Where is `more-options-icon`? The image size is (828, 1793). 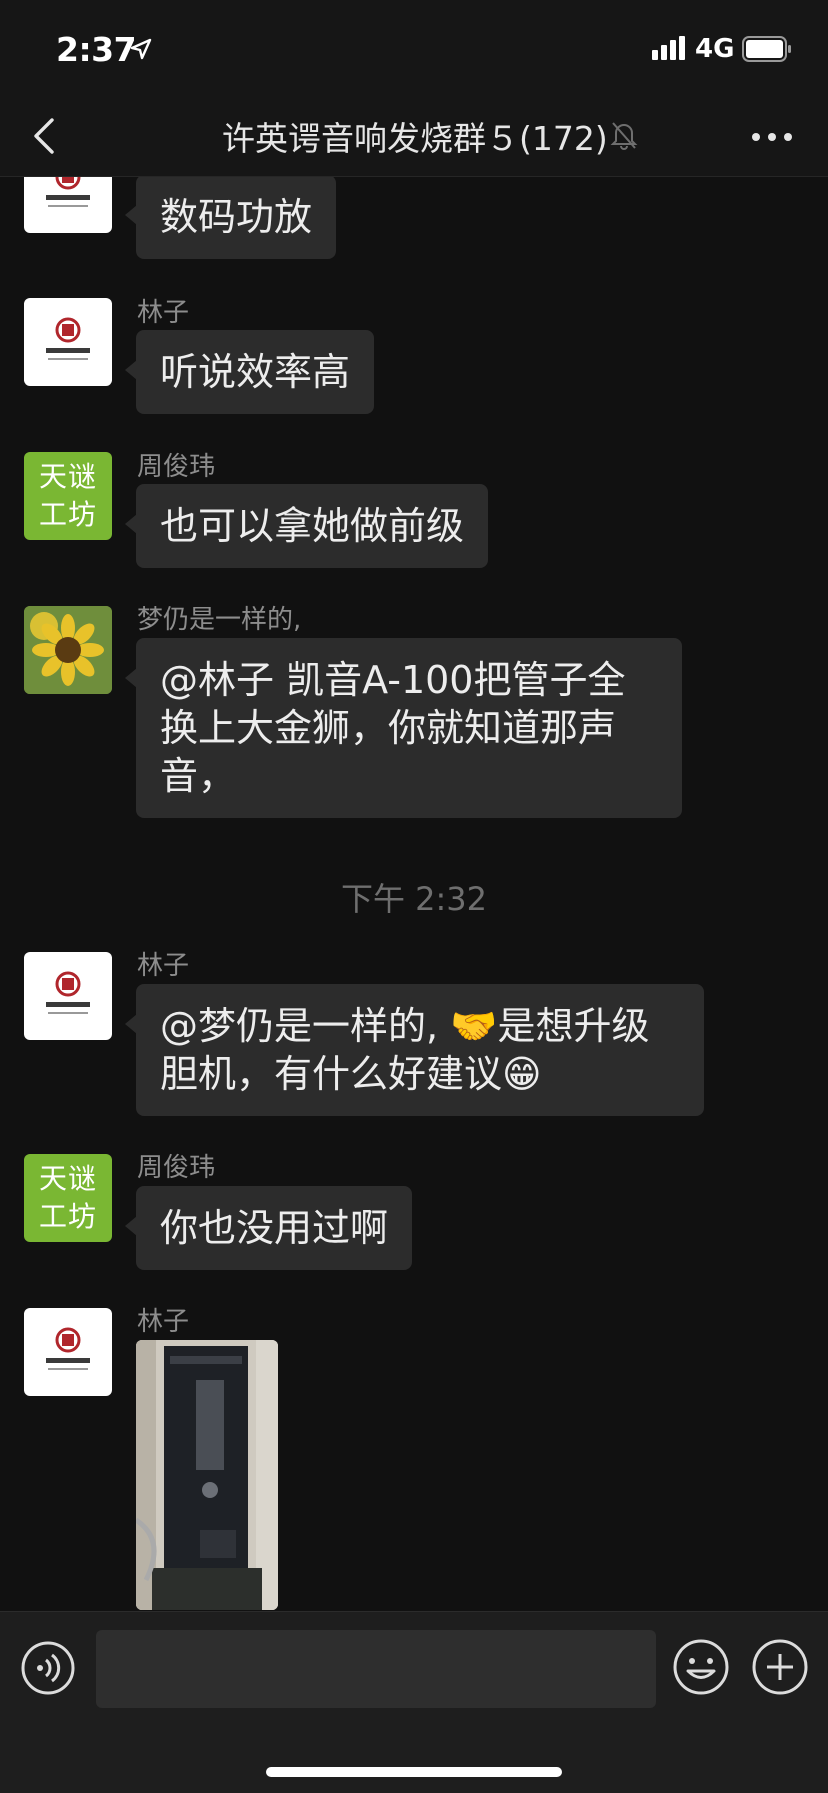
more-options-icon is located at coordinates (772, 137).